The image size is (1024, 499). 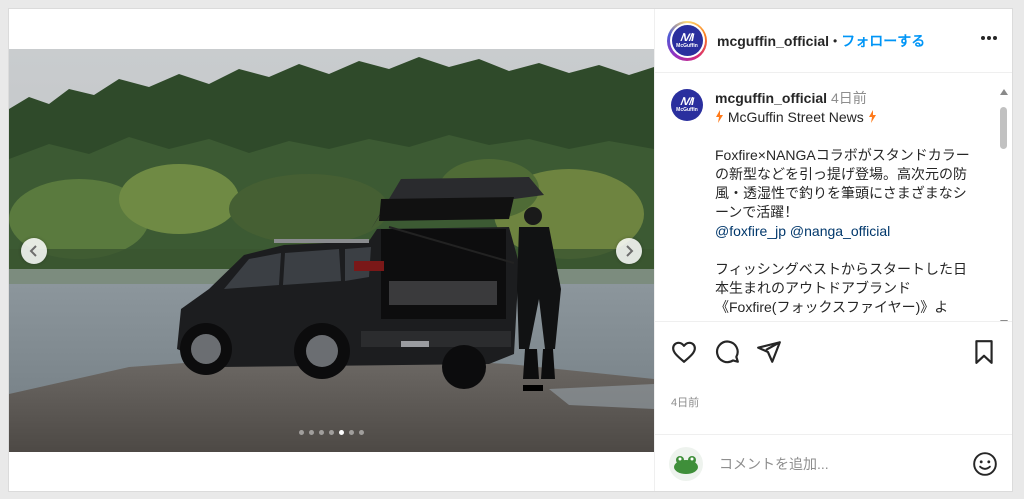 I want to click on post-header: /V/I McGuffin mcguffin_official • フォローする, so click(x=833, y=41).